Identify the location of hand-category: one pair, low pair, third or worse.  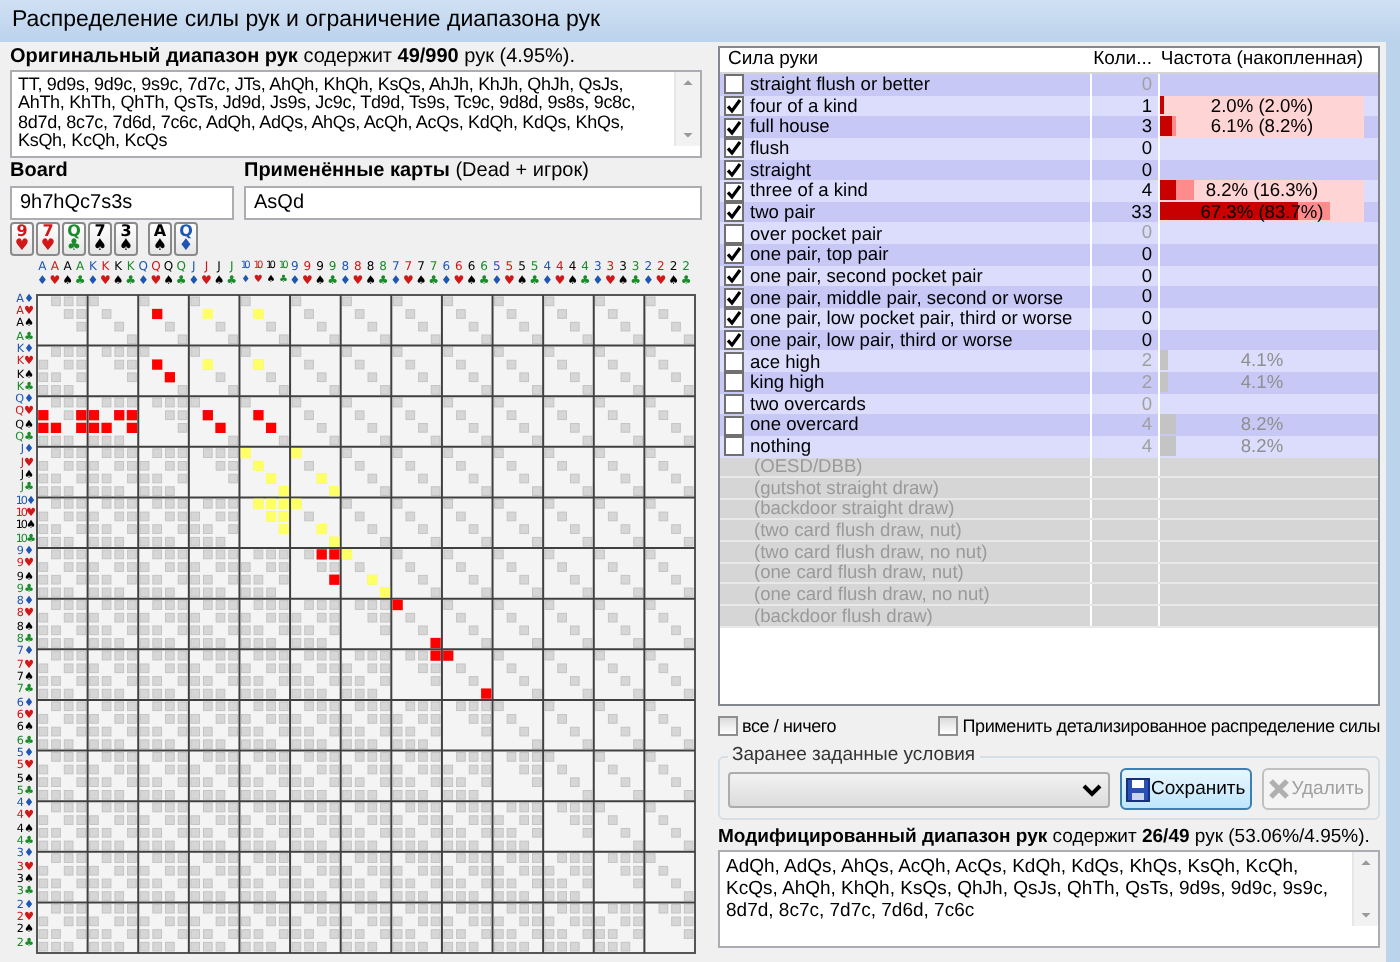
(881, 340).